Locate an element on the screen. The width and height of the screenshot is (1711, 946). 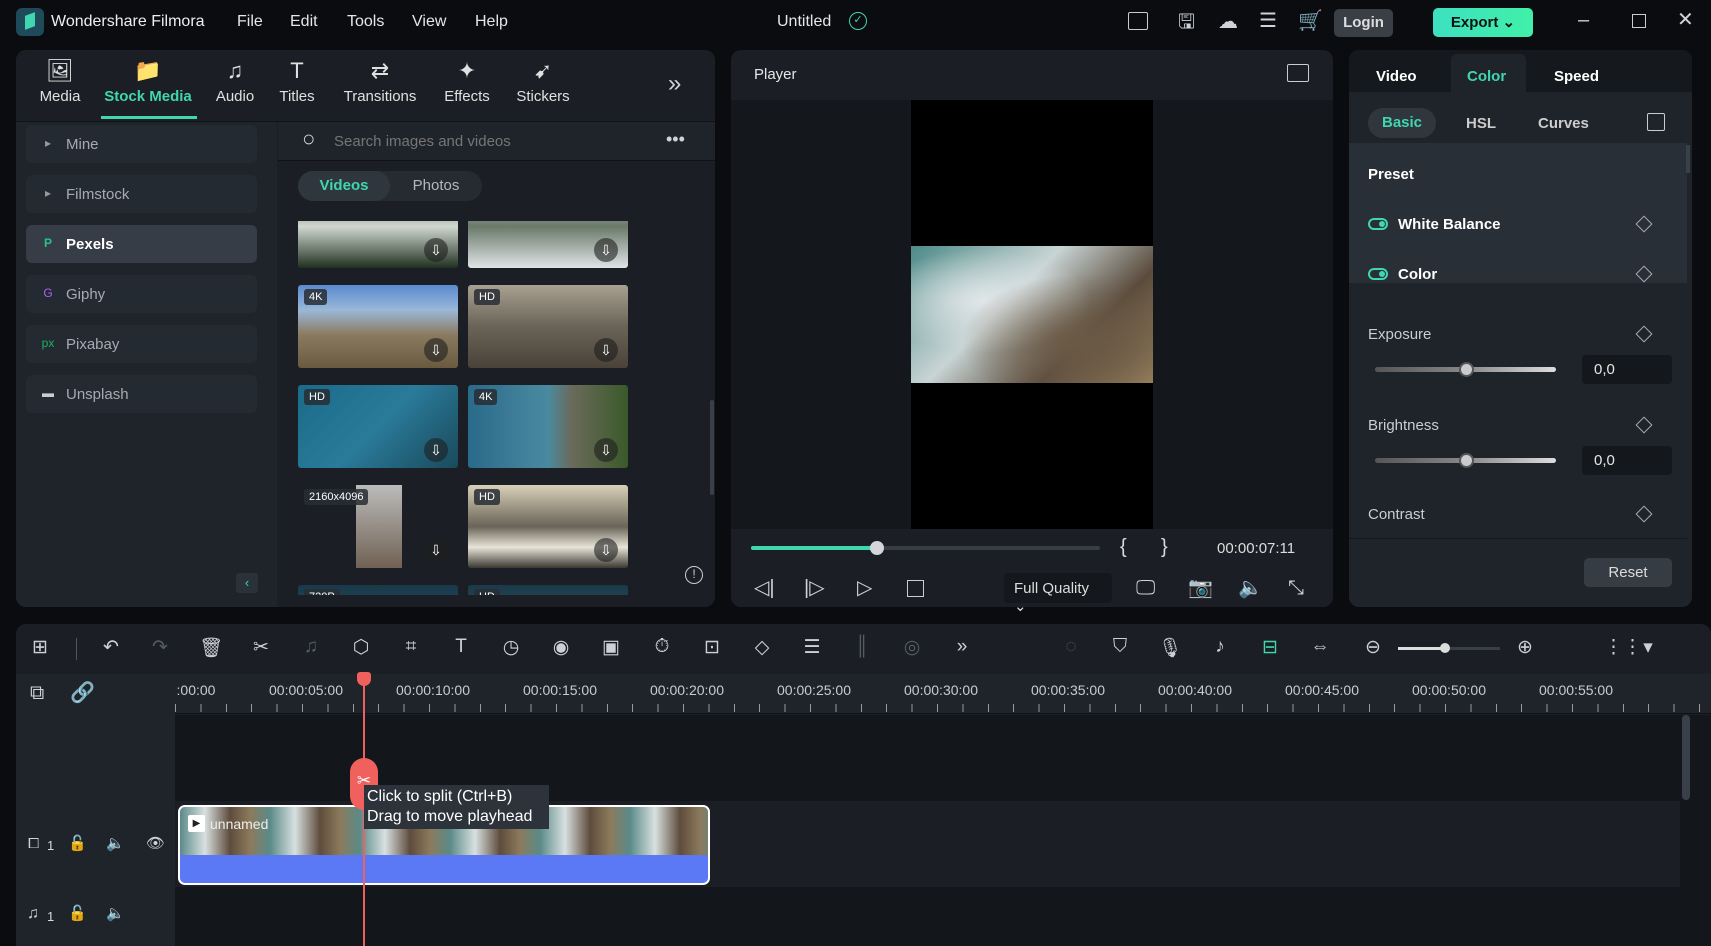
mark-out-button: } is located at coordinates (1164, 547).